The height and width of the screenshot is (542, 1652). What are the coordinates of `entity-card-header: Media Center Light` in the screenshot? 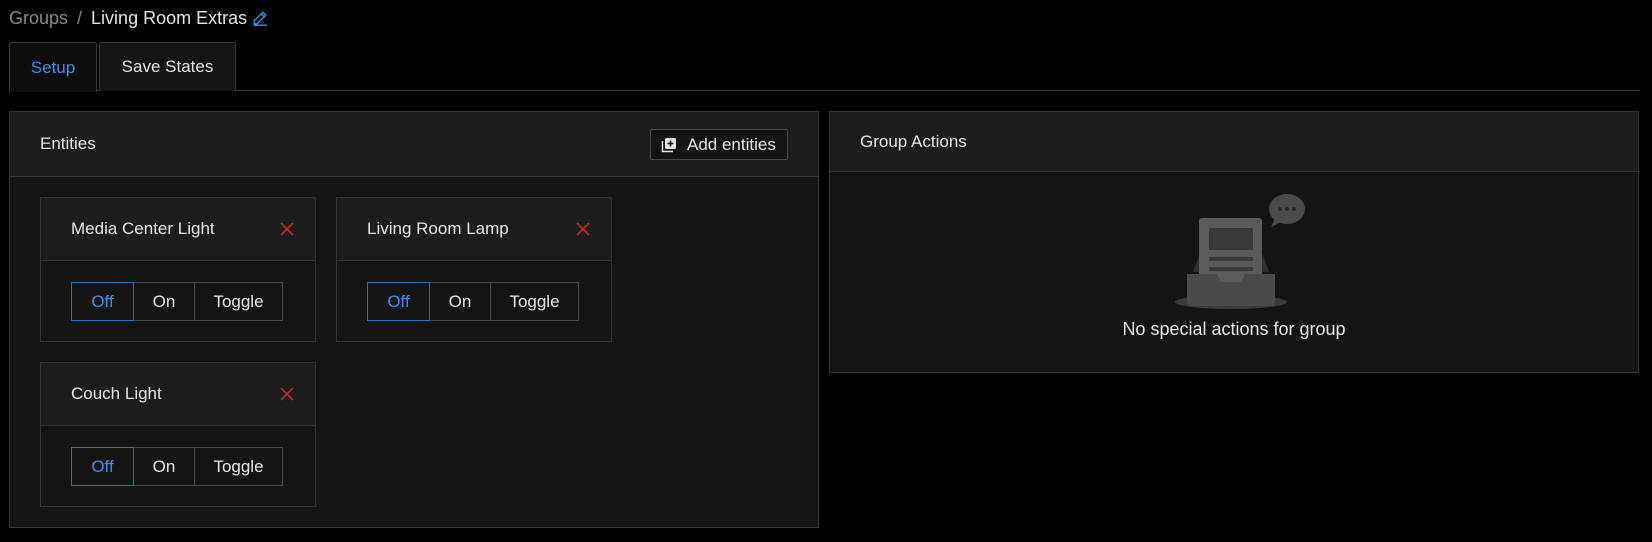 It's located at (178, 229).